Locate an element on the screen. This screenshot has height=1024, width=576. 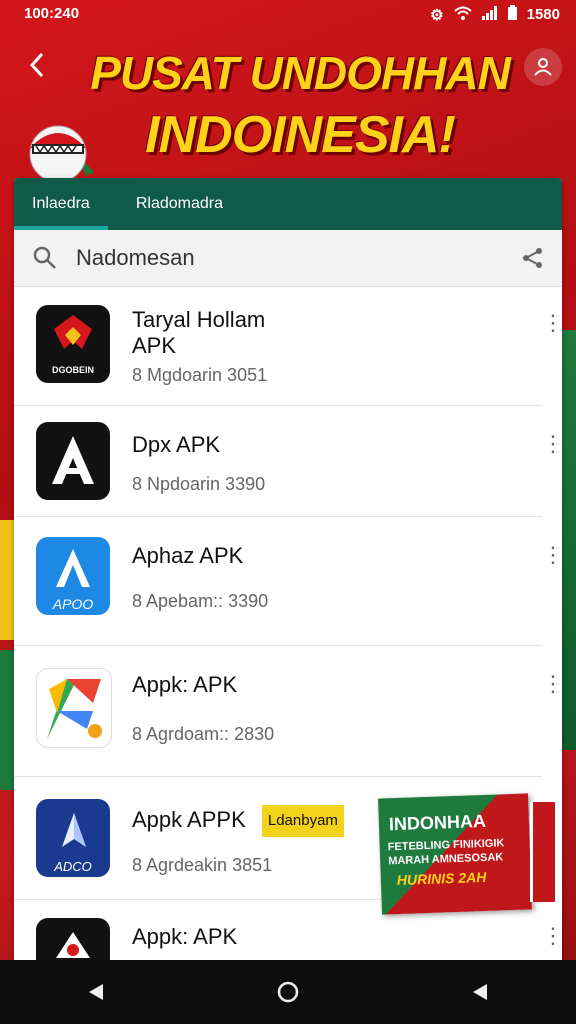
app-meta: 8 Mgdoarin 3051 is located at coordinates (200, 375).